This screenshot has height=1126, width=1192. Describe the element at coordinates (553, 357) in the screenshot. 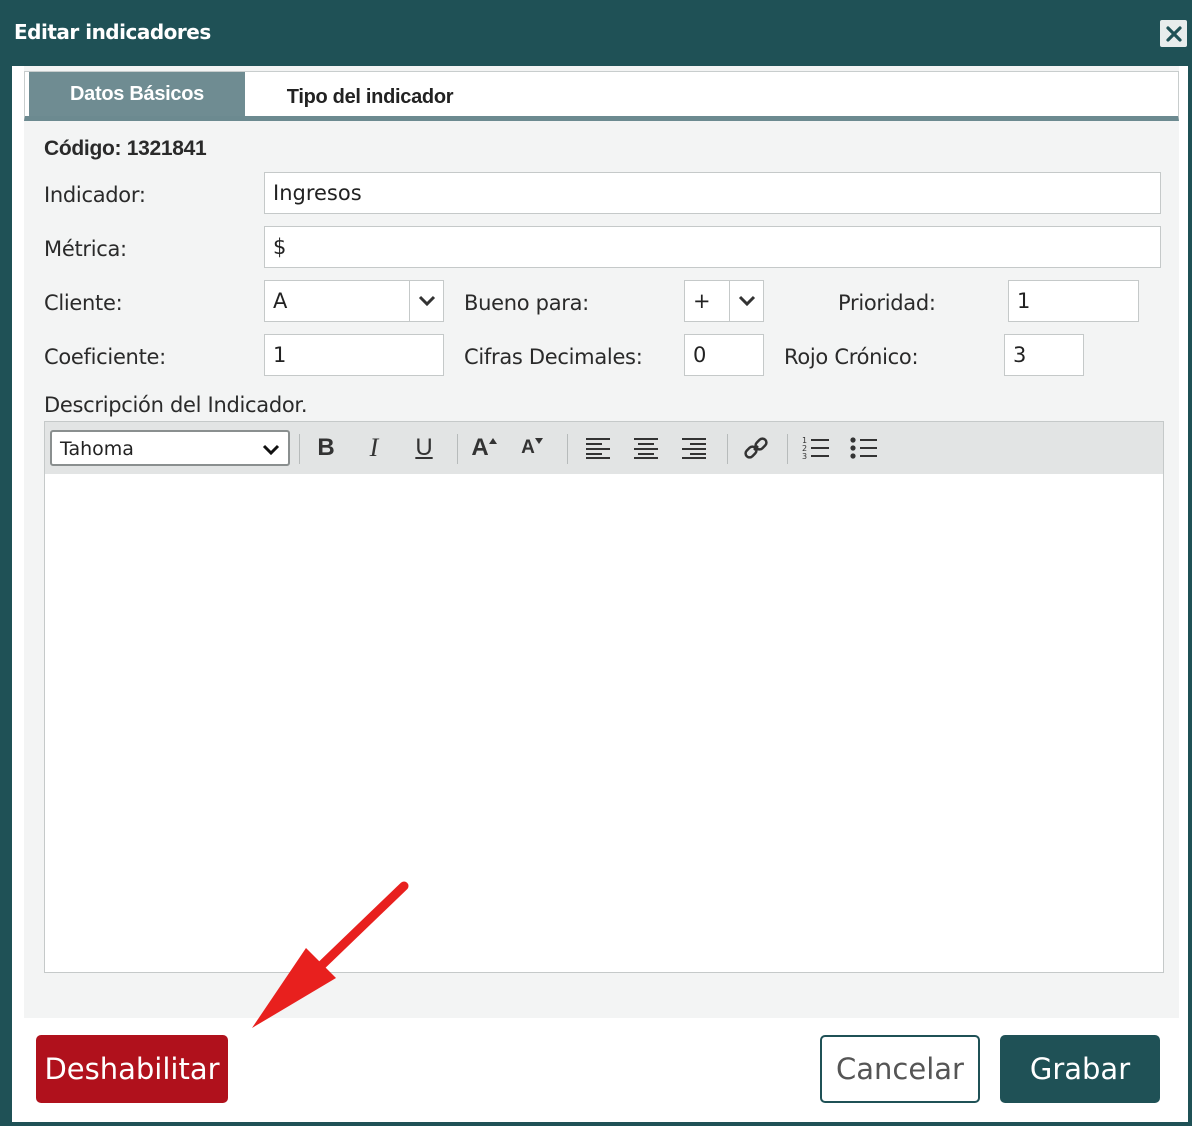

I see `cifras-label: Cifras Decimales:` at that location.